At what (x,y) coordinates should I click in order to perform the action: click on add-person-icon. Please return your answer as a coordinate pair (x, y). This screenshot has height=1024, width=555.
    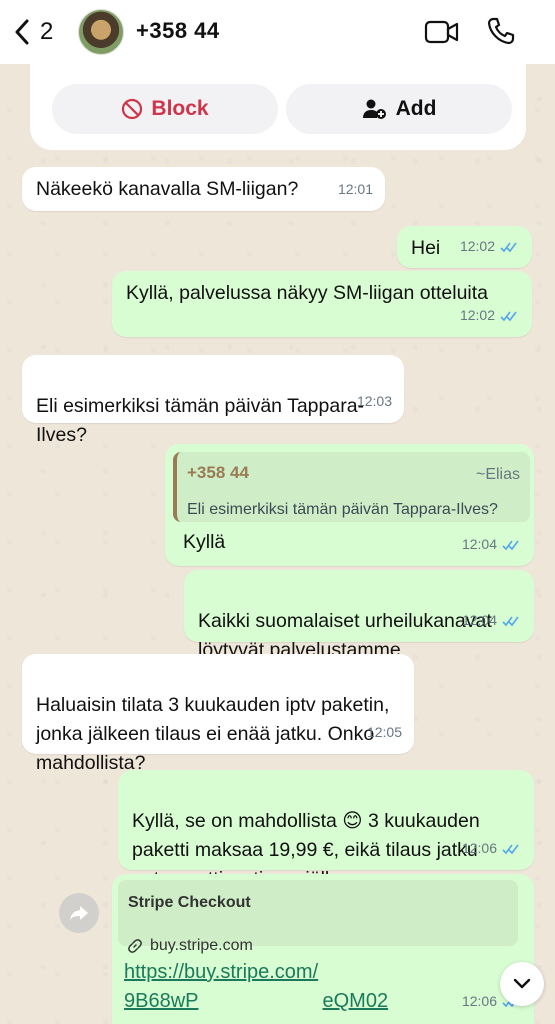
    Looking at the image, I should click on (374, 109).